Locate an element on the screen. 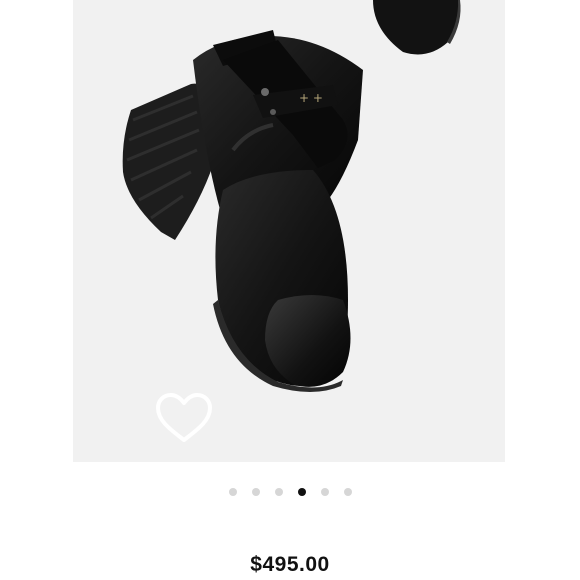  heart-outline-icon is located at coordinates (184, 417).